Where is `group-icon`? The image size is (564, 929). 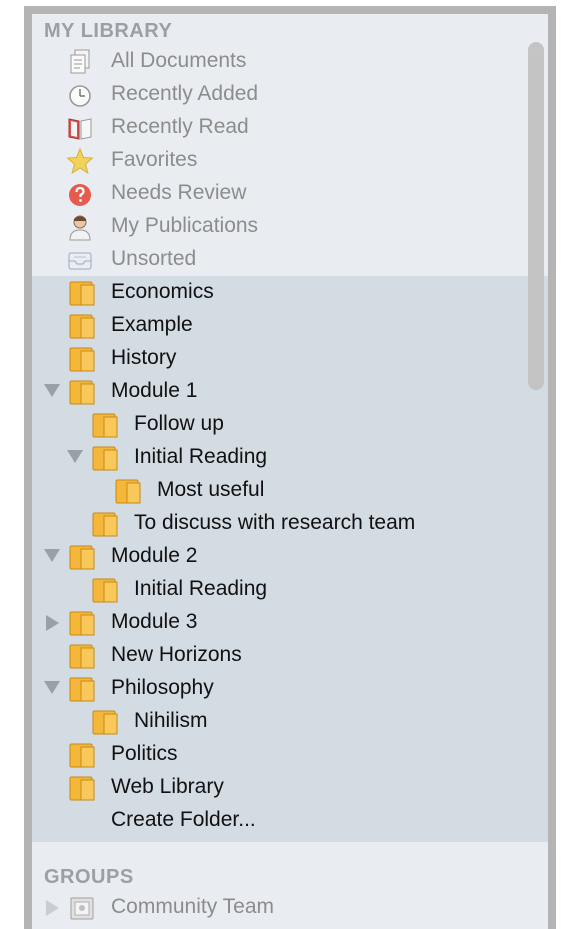
group-icon is located at coordinates (82, 908).